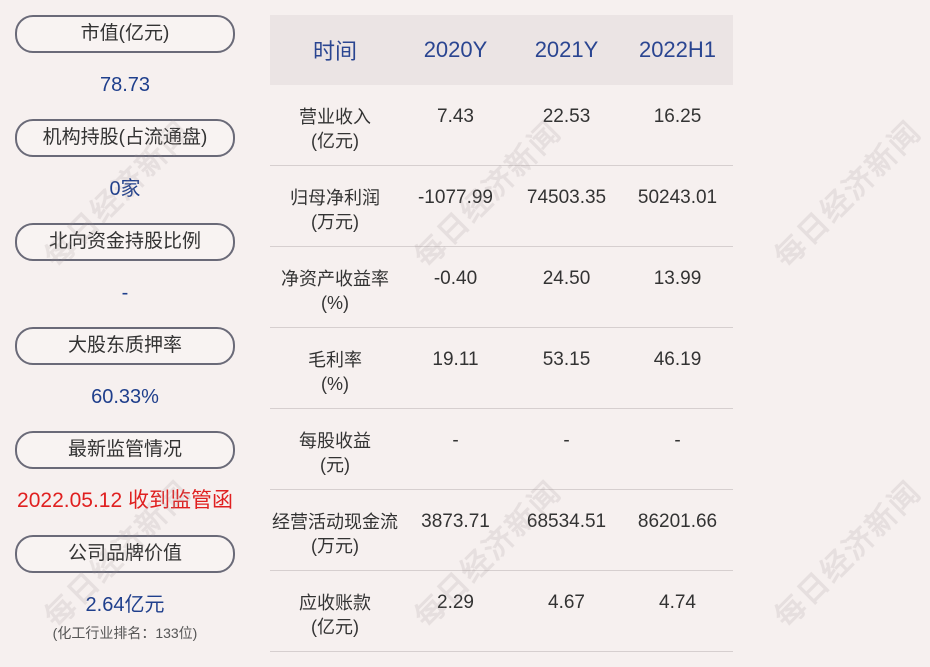 Image resolution: width=930 pixels, height=667 pixels. Describe the element at coordinates (125, 500) in the screenshot. I see `metric-value-alert: 2022.05.12 收到监管函` at that location.